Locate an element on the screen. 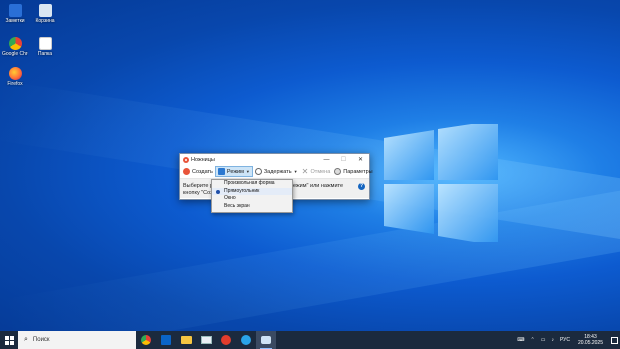 Image resolution: width=620 pixels, height=349 pixels. menu-item-label: Произвольная форма is located at coordinates (249, 183).